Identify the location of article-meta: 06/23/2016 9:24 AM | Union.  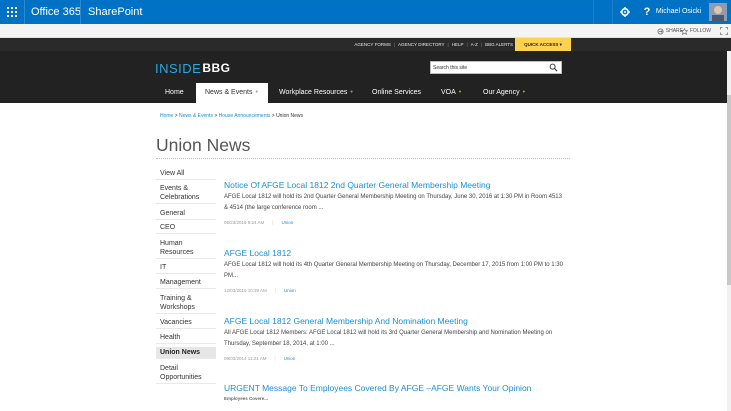
(258, 222).